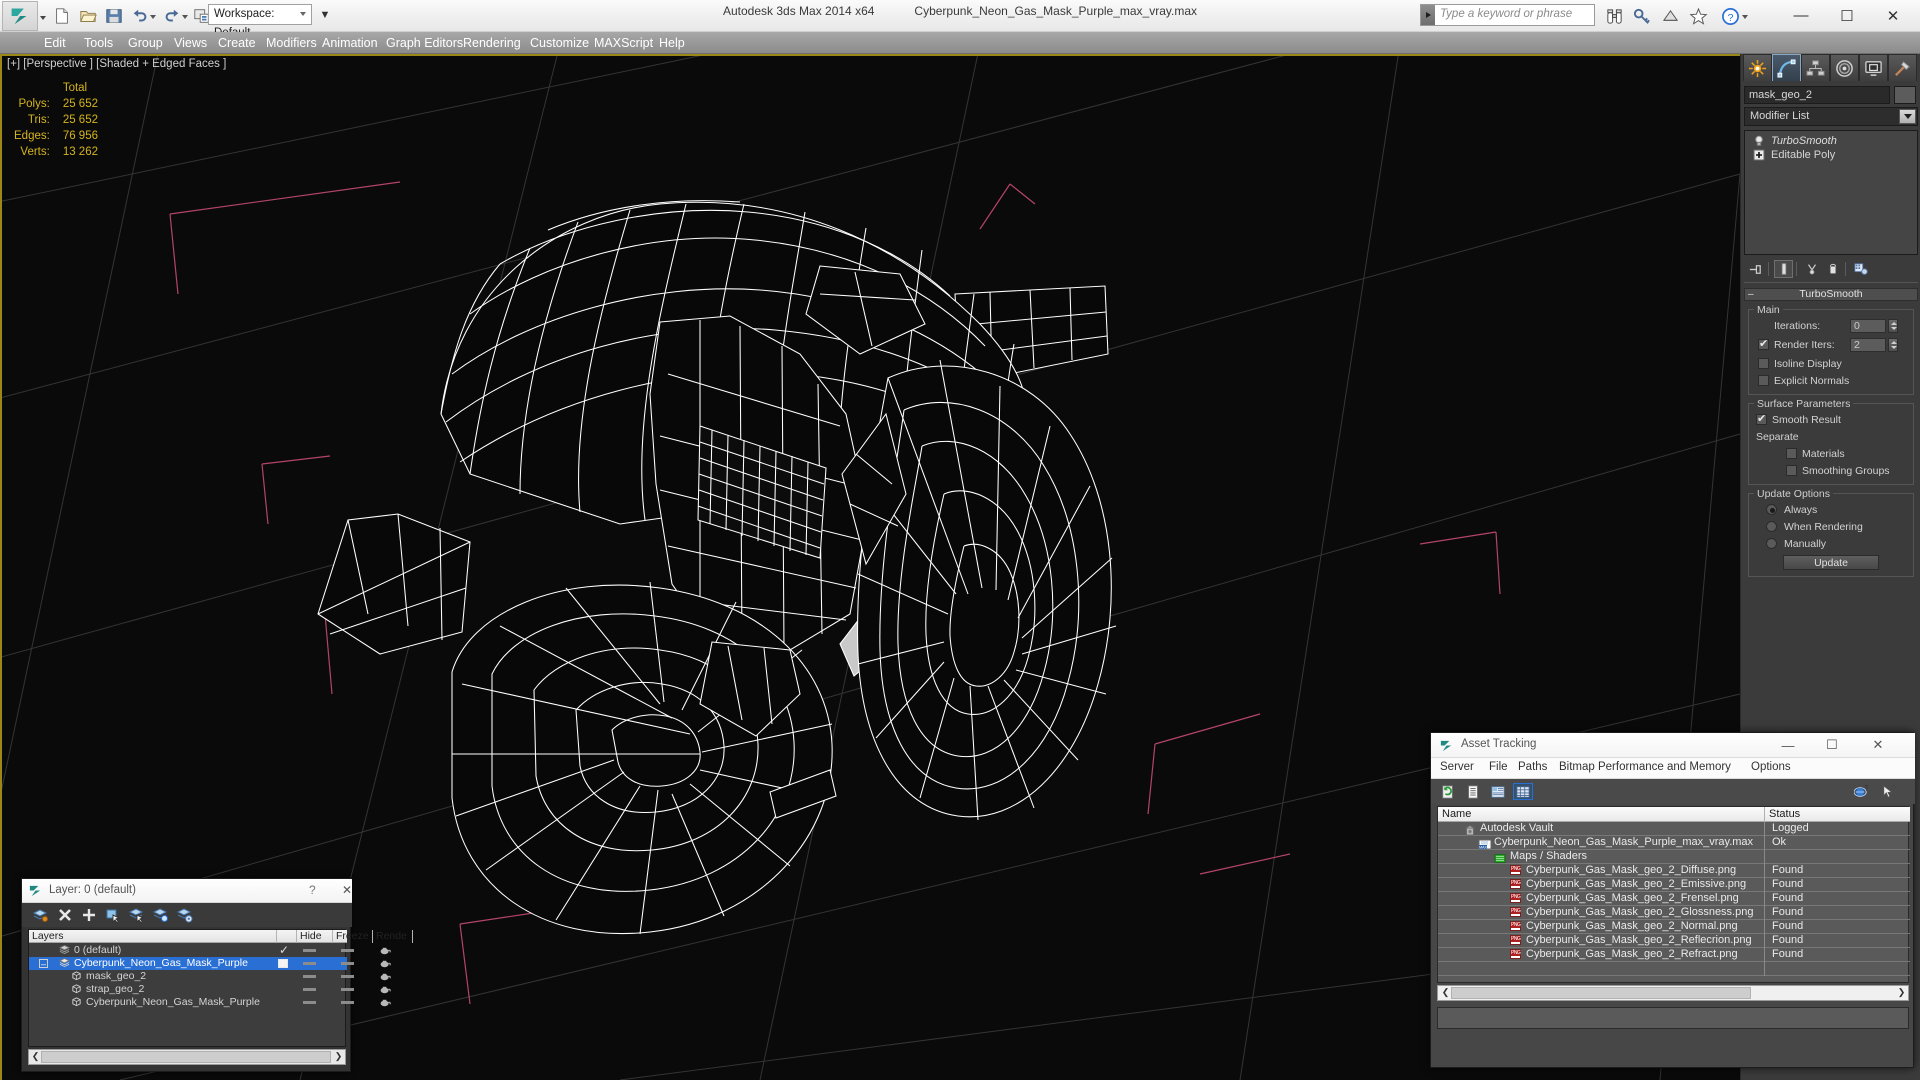 The image size is (1920, 1080). I want to click on layer-properties-icon, so click(185, 915).